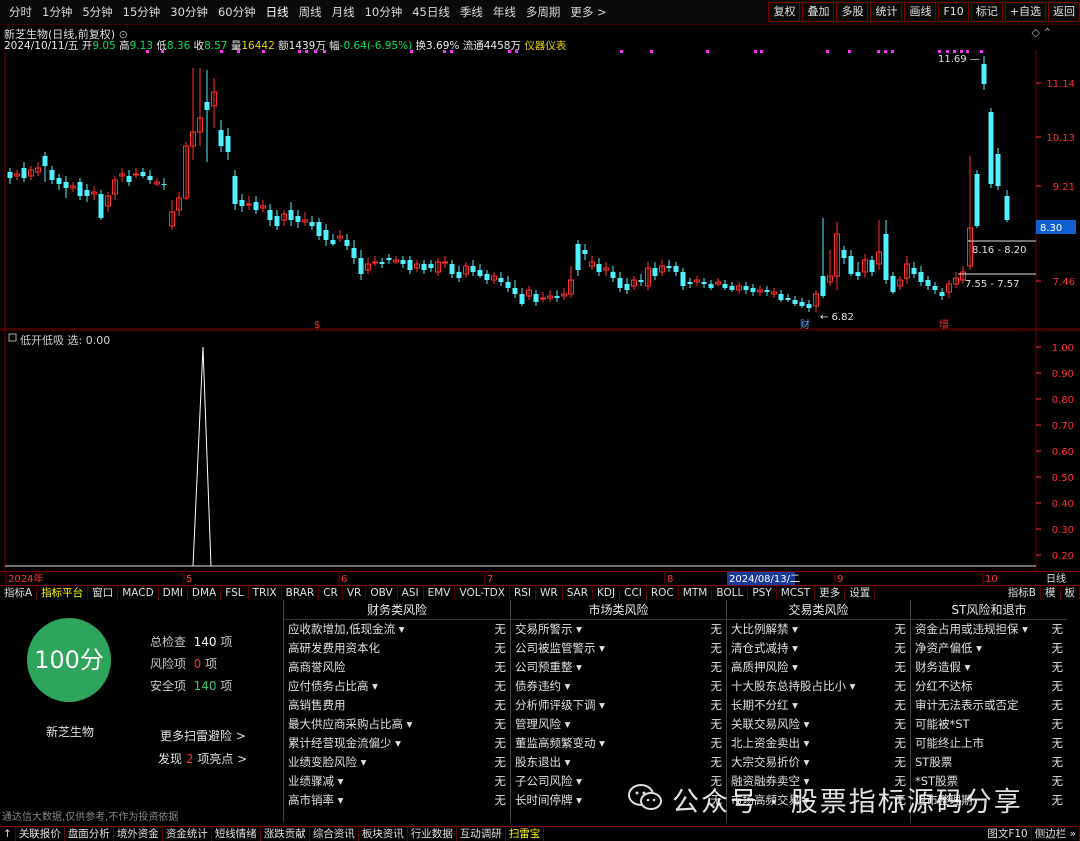 The height and width of the screenshot is (841, 1080). What do you see at coordinates (301, 593) in the screenshot?
I see `indicator-tab: BRAR` at bounding box center [301, 593].